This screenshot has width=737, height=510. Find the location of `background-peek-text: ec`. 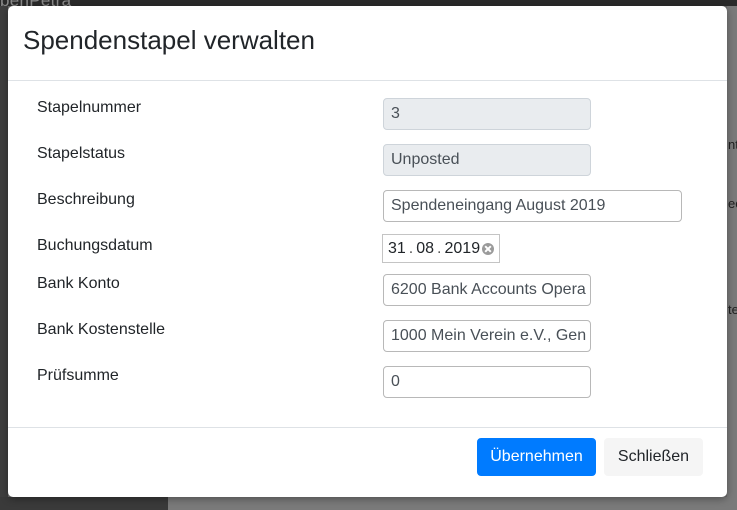

background-peek-text: ec is located at coordinates (732, 203).